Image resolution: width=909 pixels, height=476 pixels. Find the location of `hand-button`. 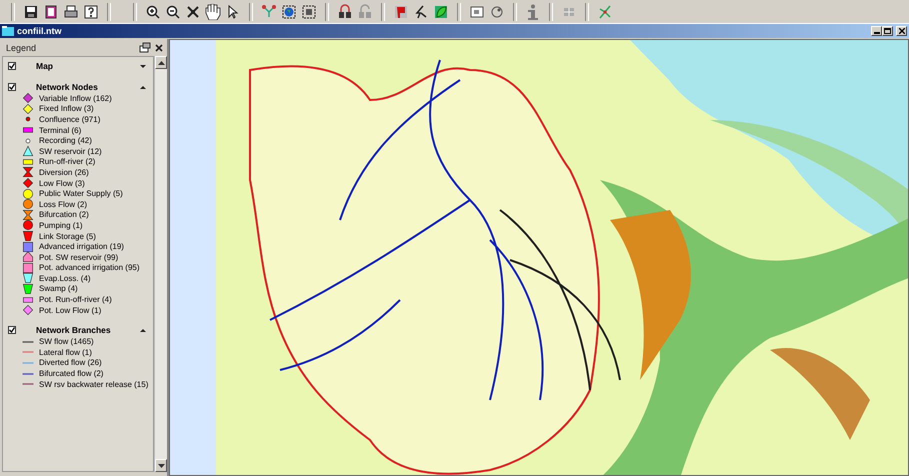

hand-button is located at coordinates (213, 11).